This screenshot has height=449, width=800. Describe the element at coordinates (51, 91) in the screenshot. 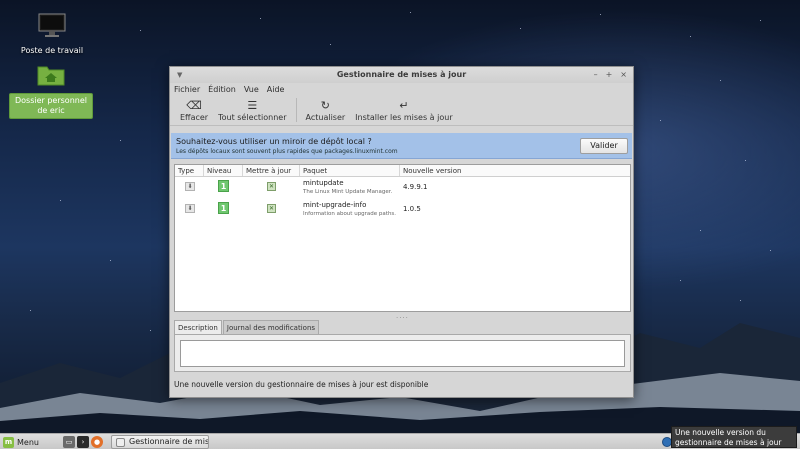

I see `desktop-icon-home: Dossier personnel de eric` at that location.